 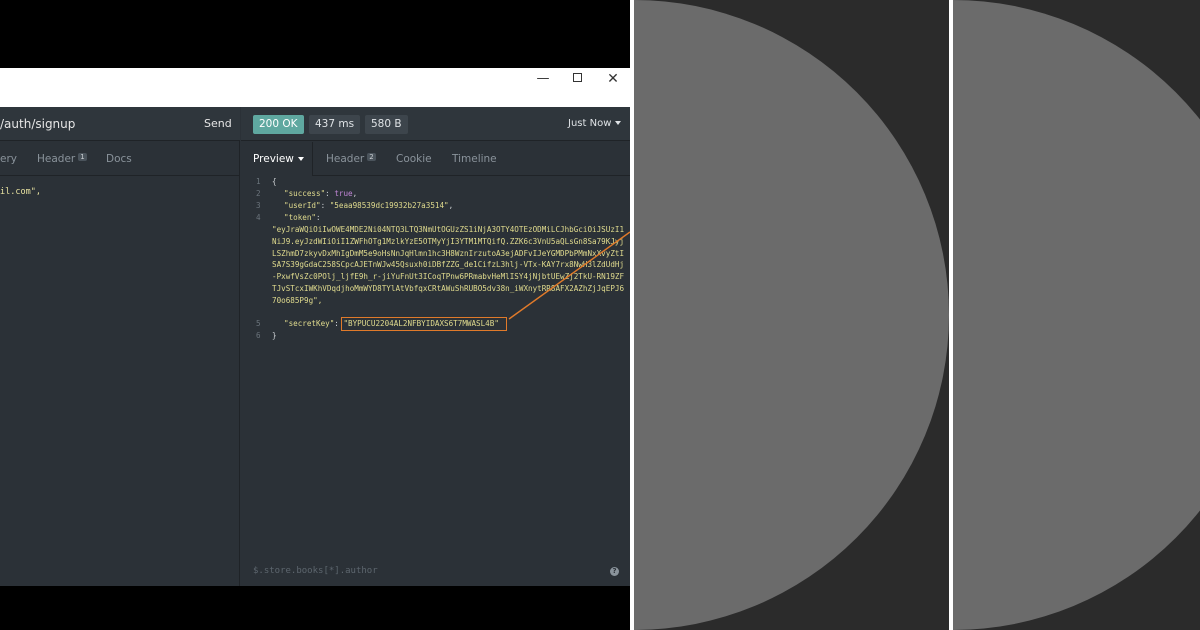 I want to click on history-dropdown: Just Now, so click(x=595, y=123).